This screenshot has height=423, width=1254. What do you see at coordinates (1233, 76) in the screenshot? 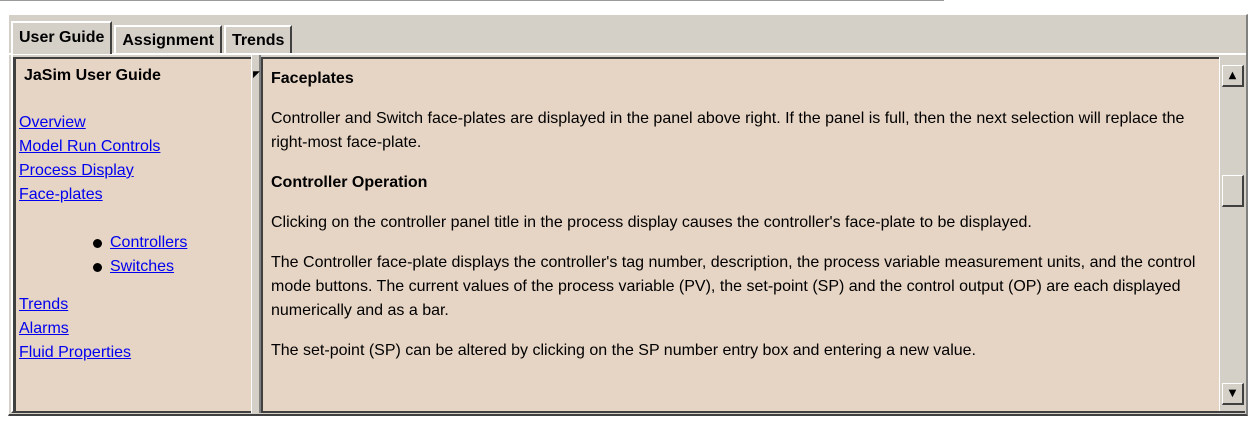
I see `scroll-up-arrow-icon: ▲` at bounding box center [1233, 76].